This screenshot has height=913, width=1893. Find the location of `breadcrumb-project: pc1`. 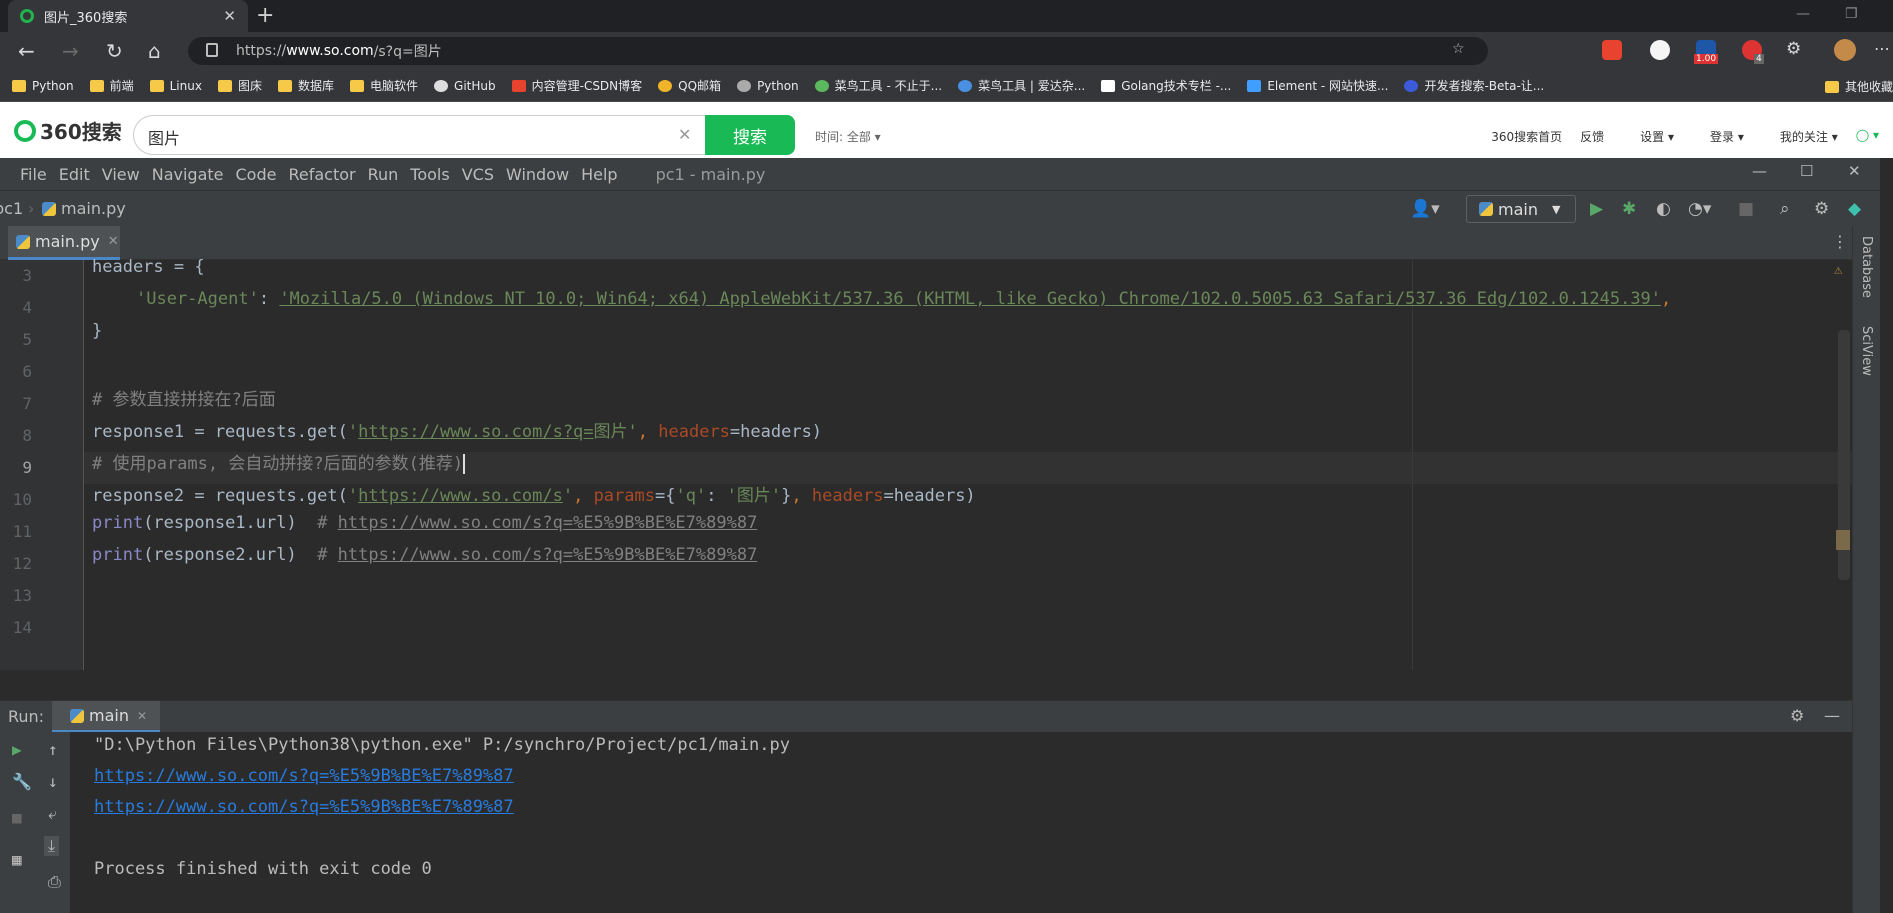

breadcrumb-project: pc1 is located at coordinates (11, 208).